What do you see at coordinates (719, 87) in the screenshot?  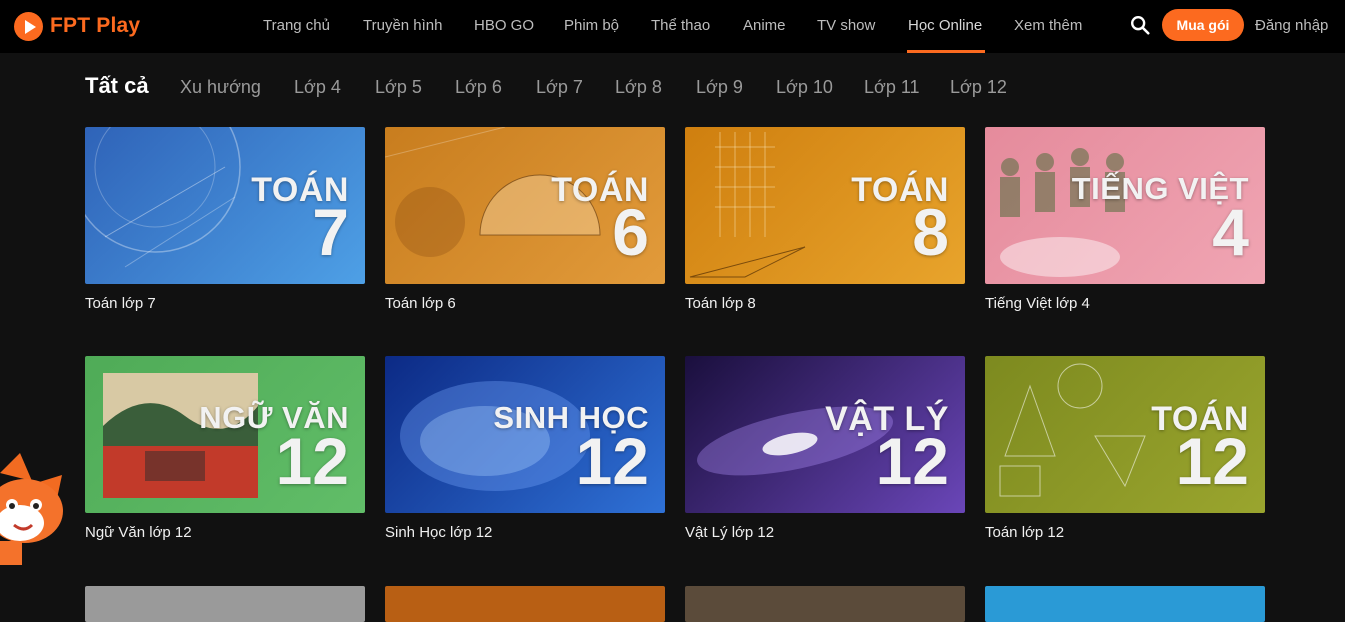 I see `tab-lop-9: Lớp 9` at bounding box center [719, 87].